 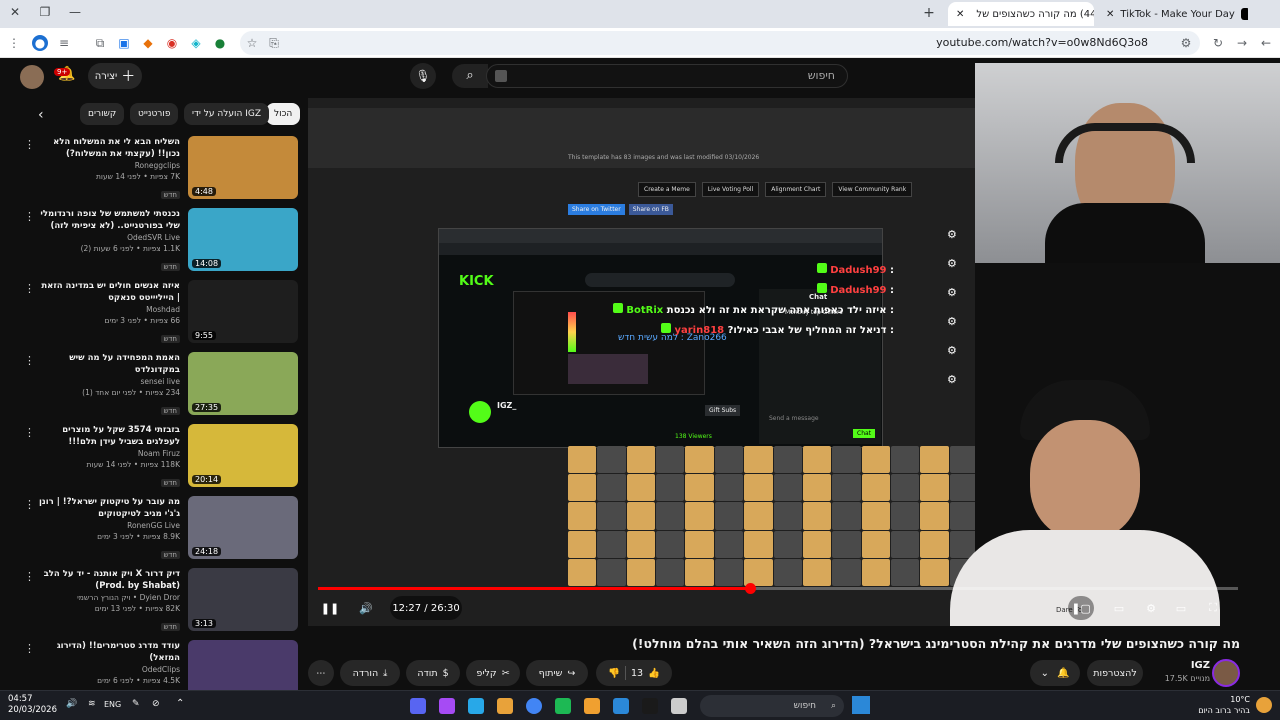 I want to click on extension-icon: ◈, so click(x=196, y=43).